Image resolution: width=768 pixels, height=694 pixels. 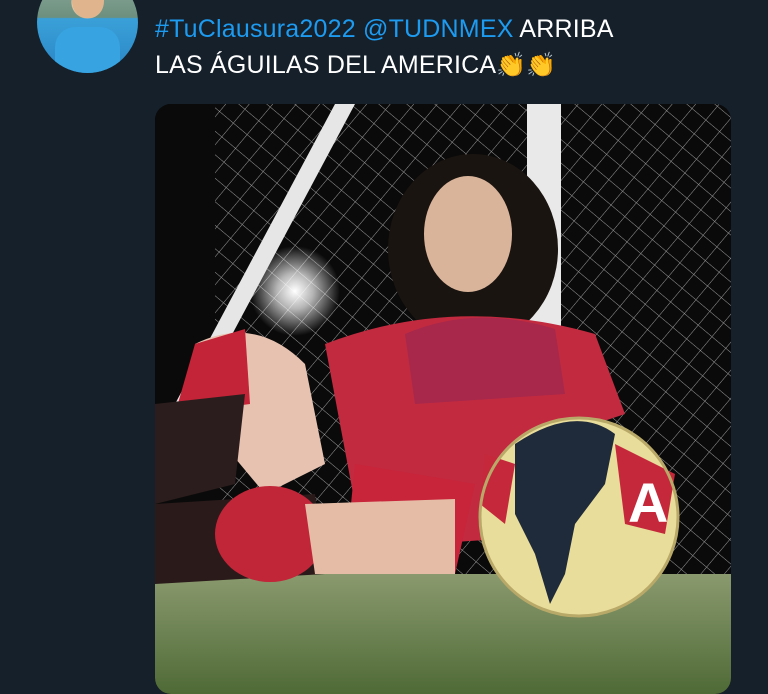 I want to click on avatar-shirt, so click(x=87, y=50).